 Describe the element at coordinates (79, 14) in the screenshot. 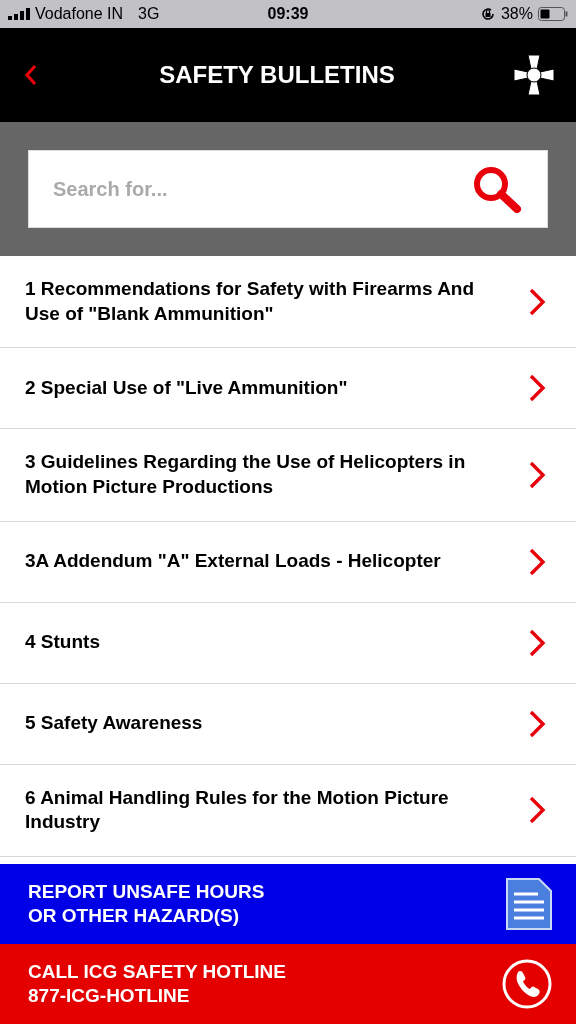

I see `carrier-name: Vodafone IN` at that location.